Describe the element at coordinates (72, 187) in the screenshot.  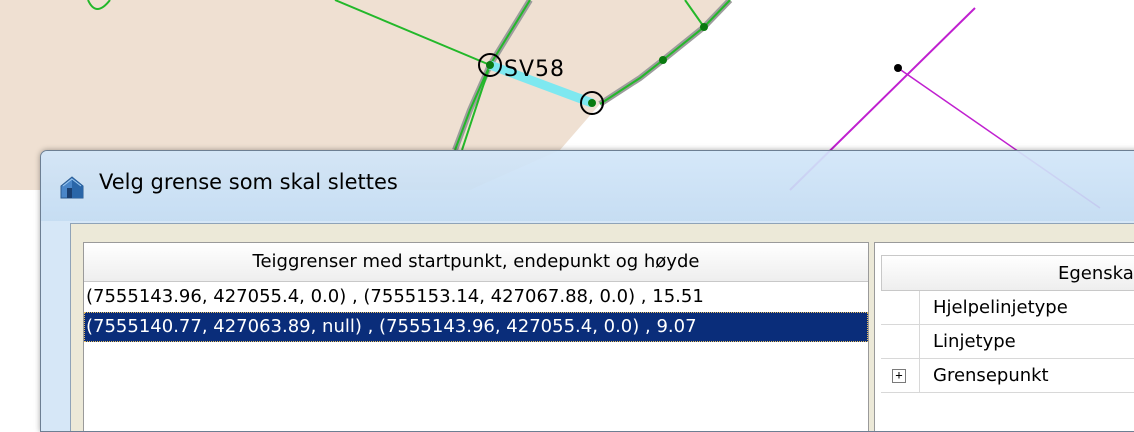
I see `house-icon` at that location.